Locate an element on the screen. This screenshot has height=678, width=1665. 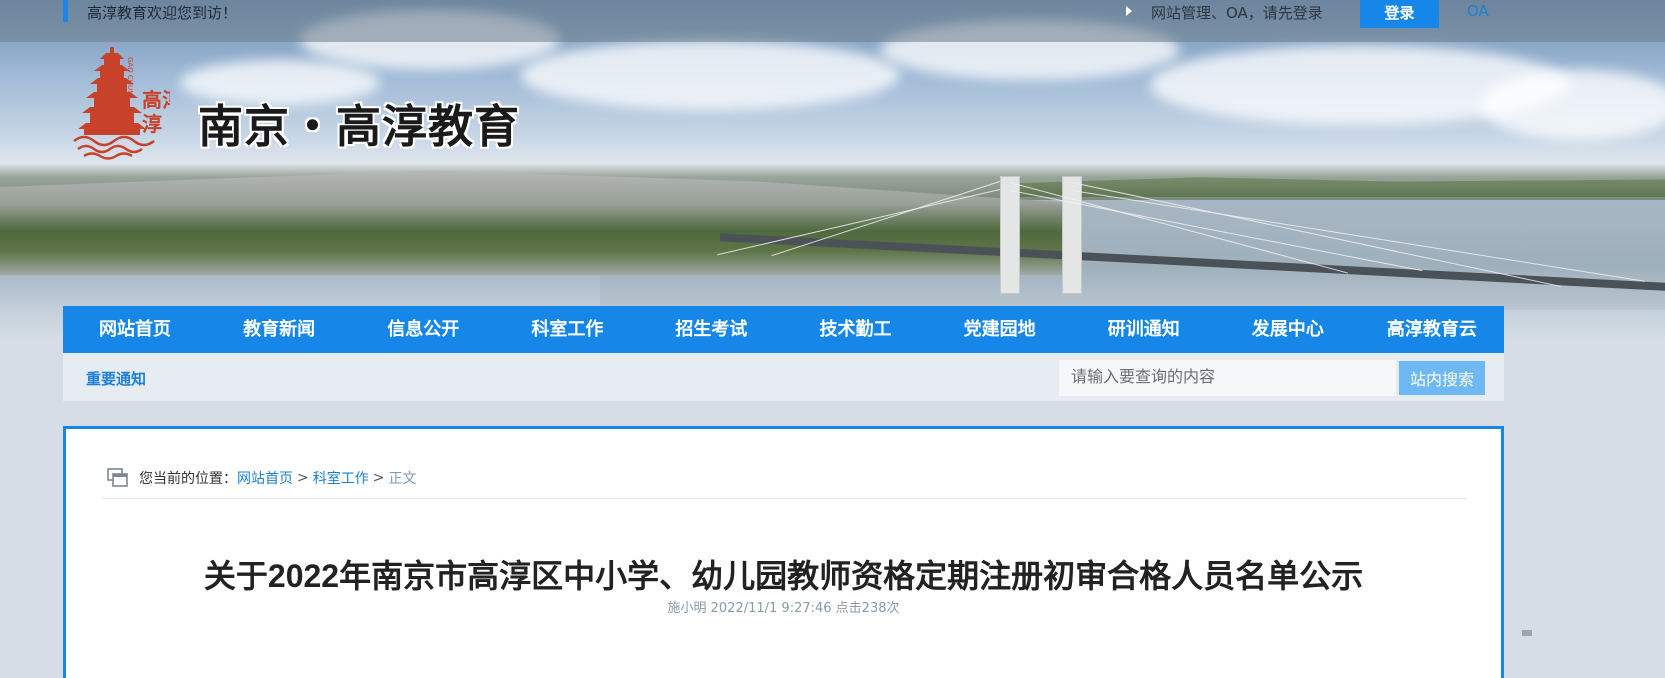
nav-item-department-work: 科室工作 is located at coordinates (567, 329).